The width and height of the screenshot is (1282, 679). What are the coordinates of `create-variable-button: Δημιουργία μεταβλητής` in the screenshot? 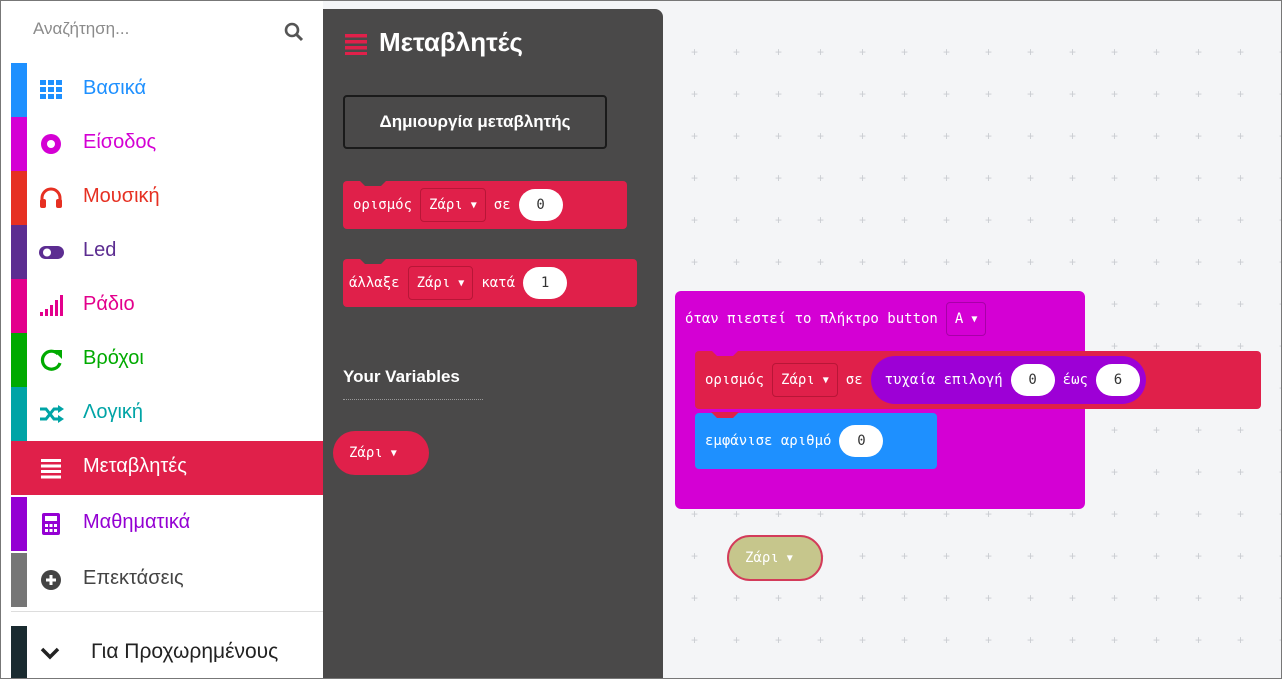 It's located at (475, 122).